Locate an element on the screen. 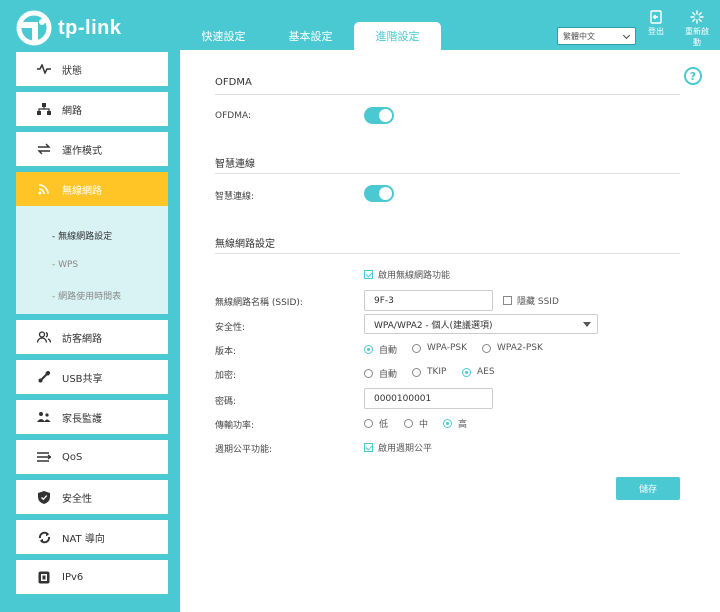 The width and height of the screenshot is (720, 612). language-value: 繁體中文 is located at coordinates (579, 36).